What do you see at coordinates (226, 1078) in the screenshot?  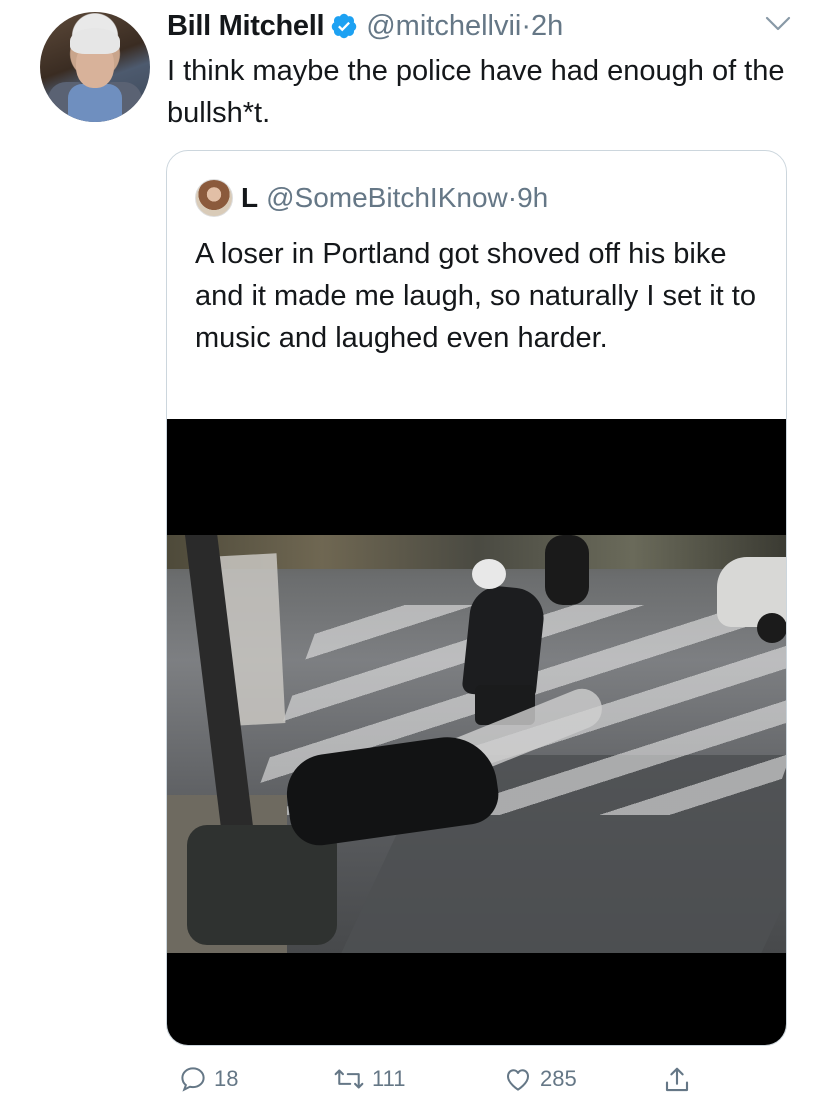 I see `reply-count: 18` at bounding box center [226, 1078].